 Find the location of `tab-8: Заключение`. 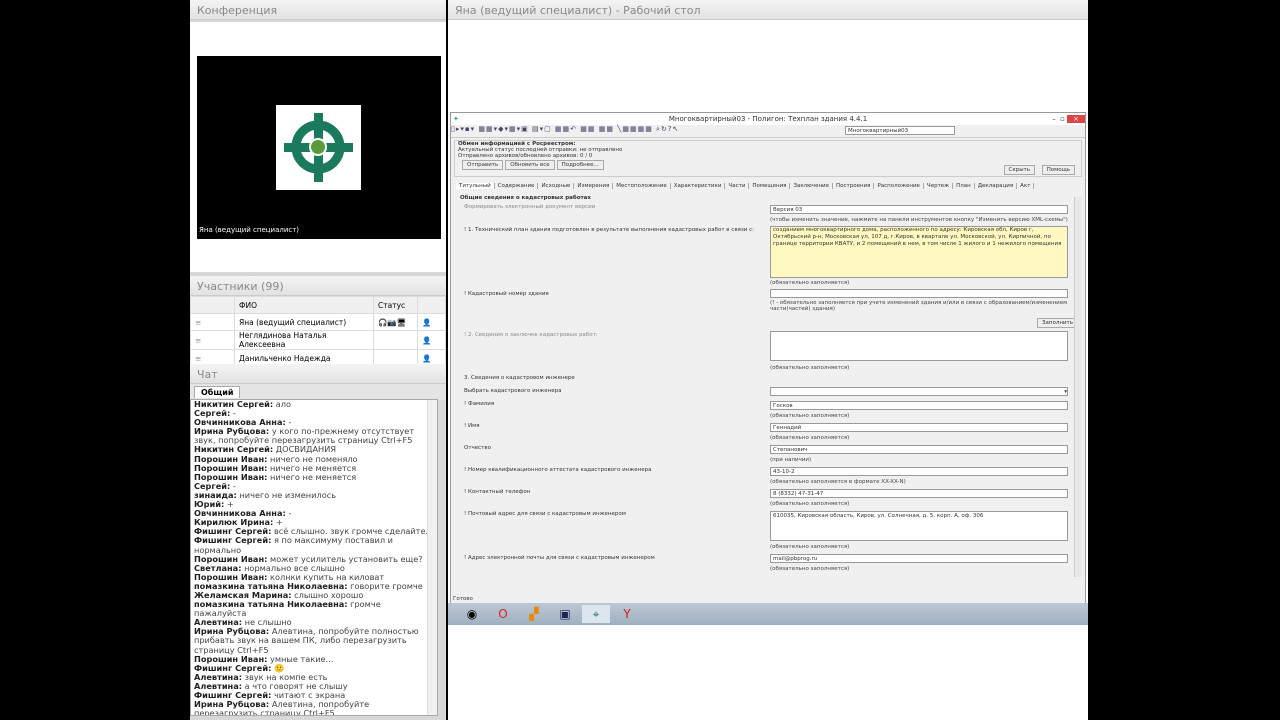

tab-8: Заключение is located at coordinates (812, 186).